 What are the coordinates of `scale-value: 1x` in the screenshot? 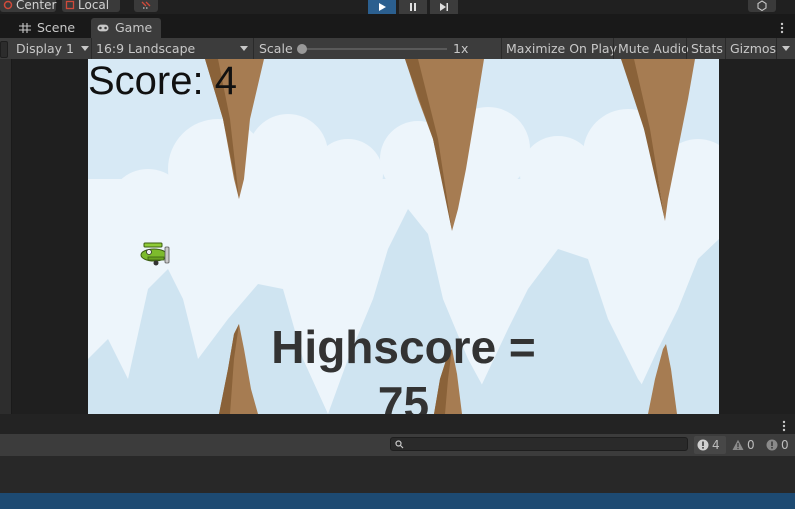 It's located at (461, 48).